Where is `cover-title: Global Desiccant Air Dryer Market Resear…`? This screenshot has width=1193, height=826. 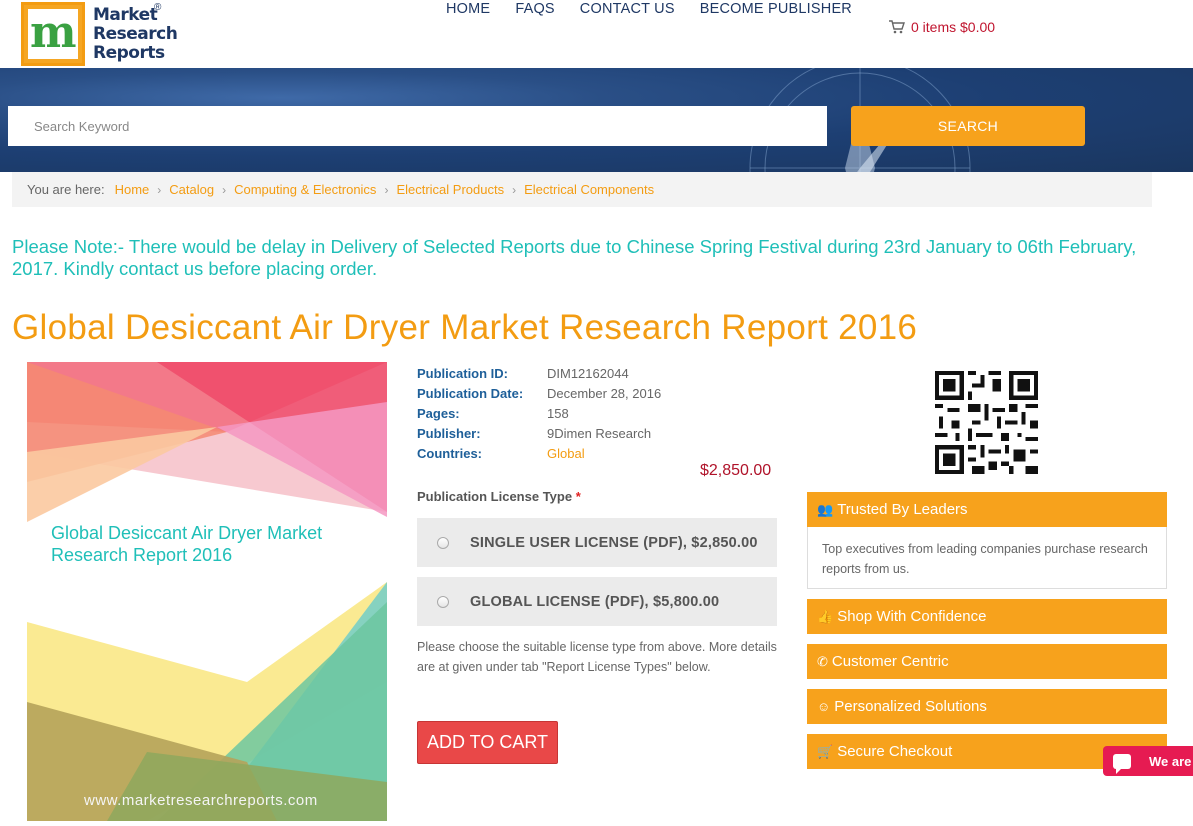 cover-title: Global Desiccant Air Dryer Market Resear… is located at coordinates (187, 544).